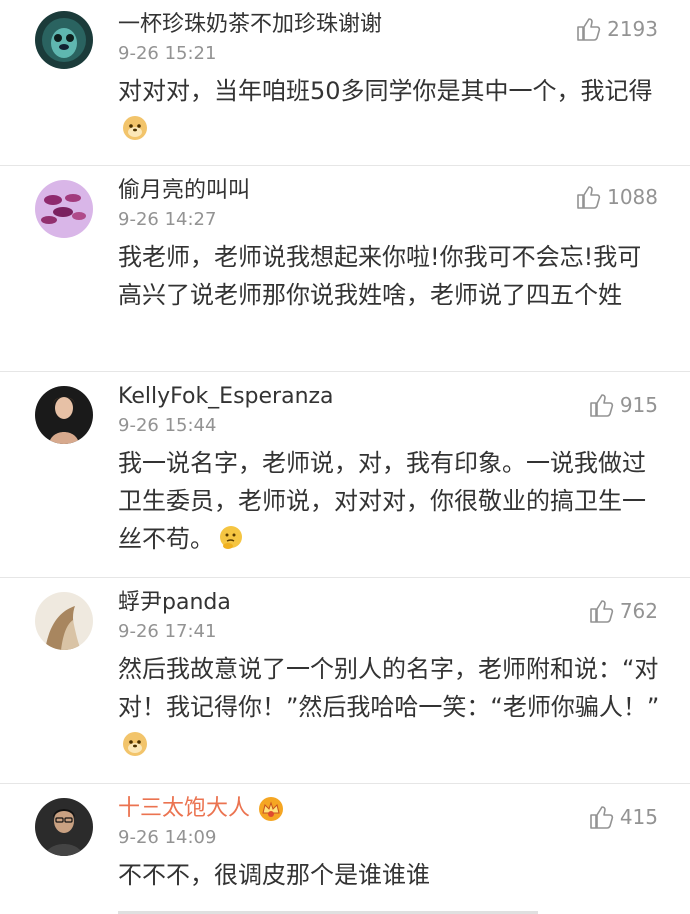 The image size is (690, 914). Describe the element at coordinates (638, 817) in the screenshot. I see `like-count: 415` at that location.